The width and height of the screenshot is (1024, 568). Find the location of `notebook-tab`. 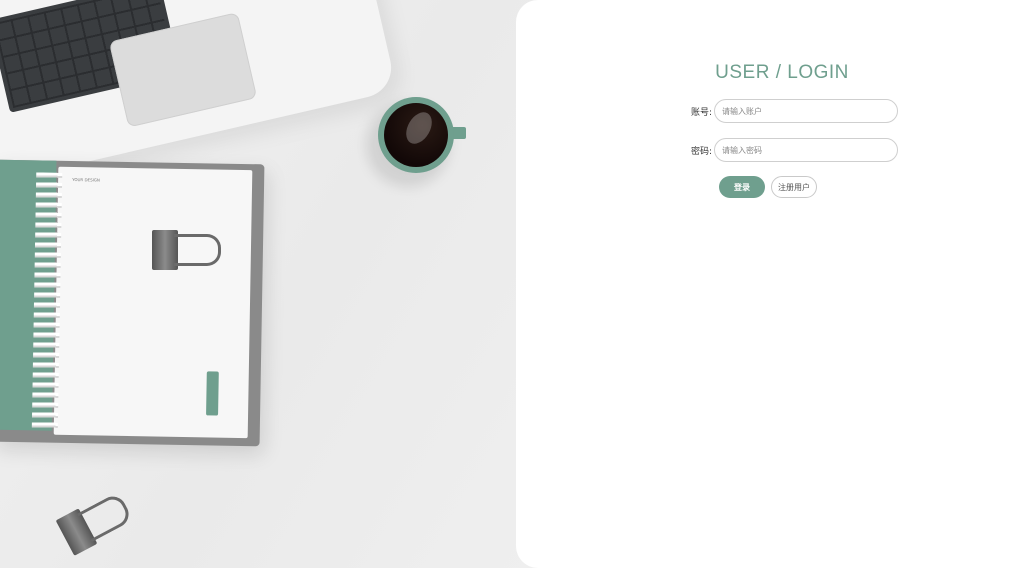

notebook-tab is located at coordinates (212, 393).